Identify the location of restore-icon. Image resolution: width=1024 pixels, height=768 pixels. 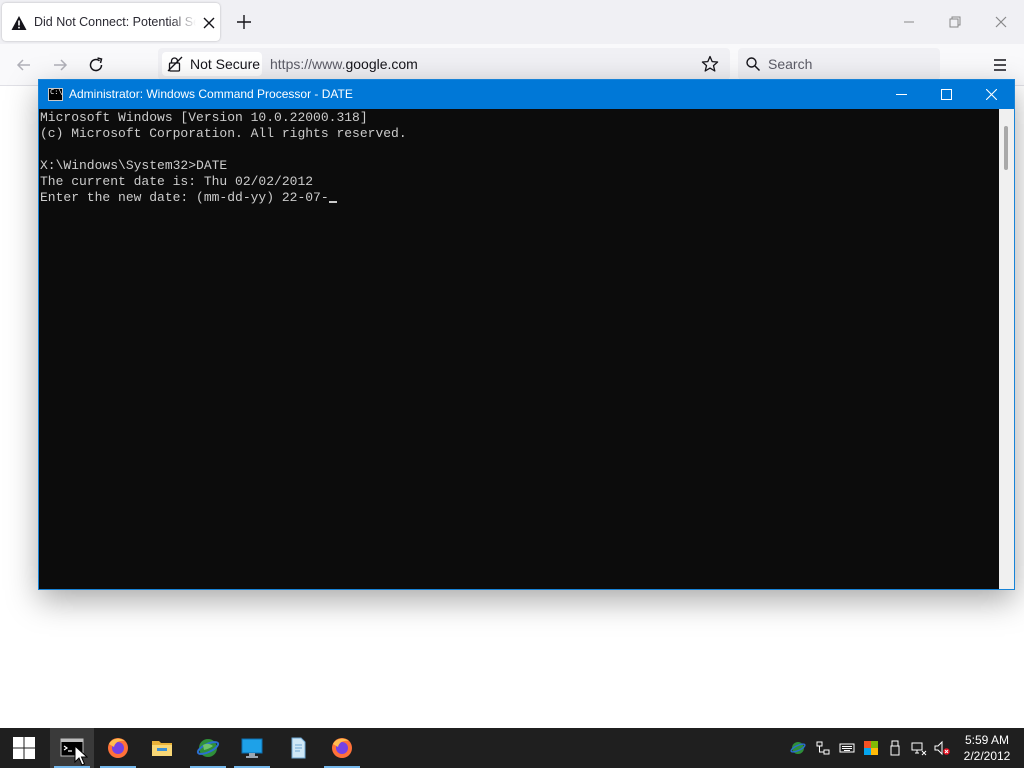
(955, 22).